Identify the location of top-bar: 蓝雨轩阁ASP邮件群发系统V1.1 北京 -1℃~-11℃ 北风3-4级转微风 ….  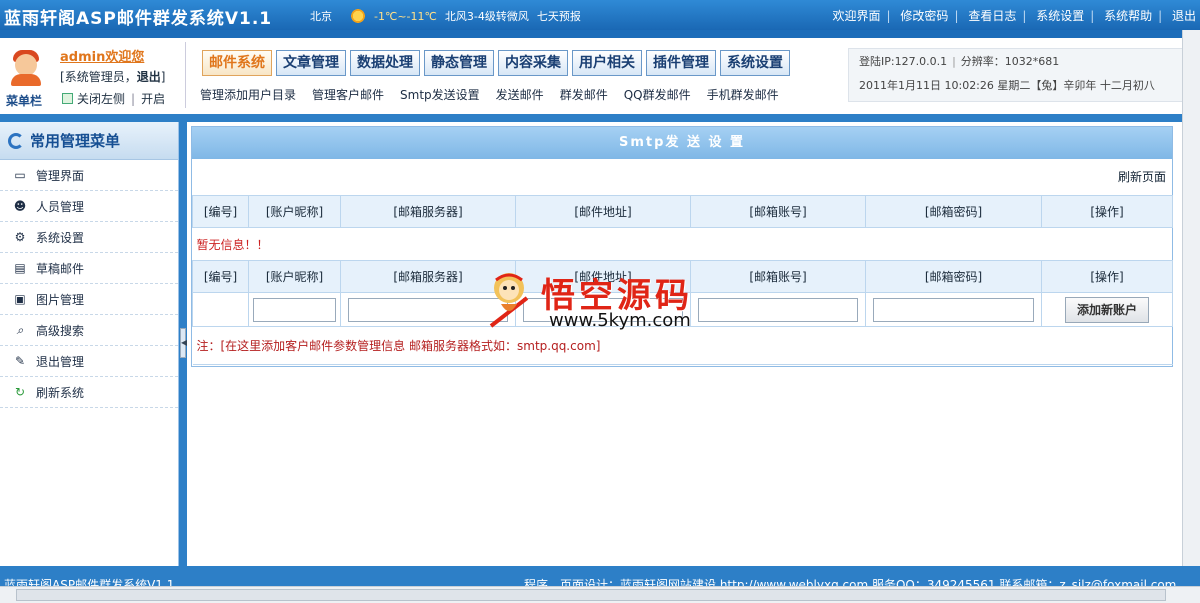
(600, 15).